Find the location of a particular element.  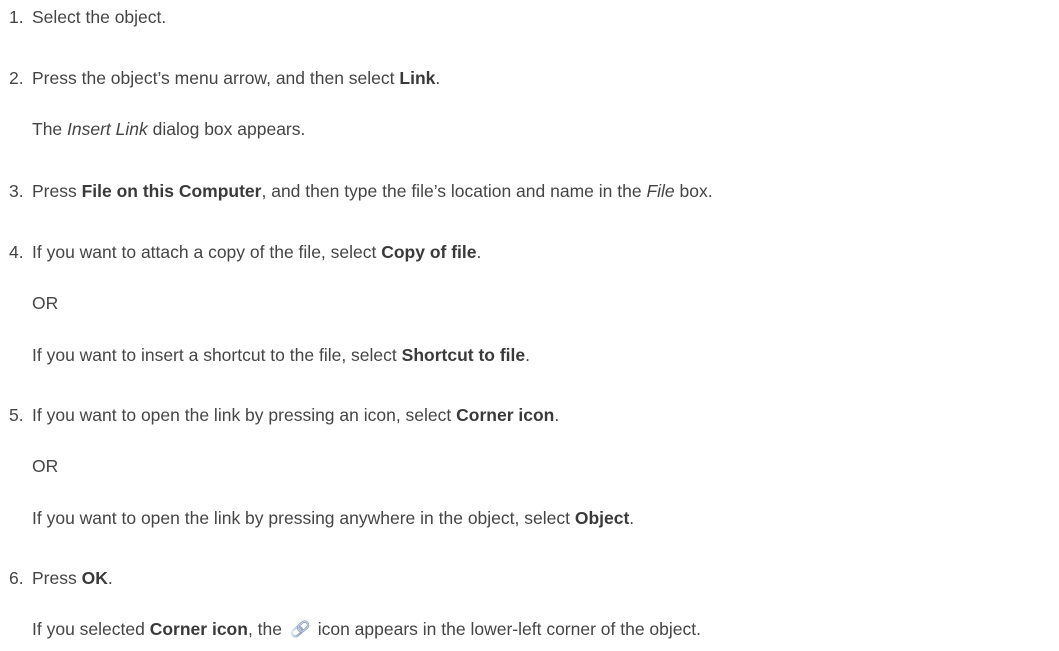

step-2-bold: Link is located at coordinates (417, 78).